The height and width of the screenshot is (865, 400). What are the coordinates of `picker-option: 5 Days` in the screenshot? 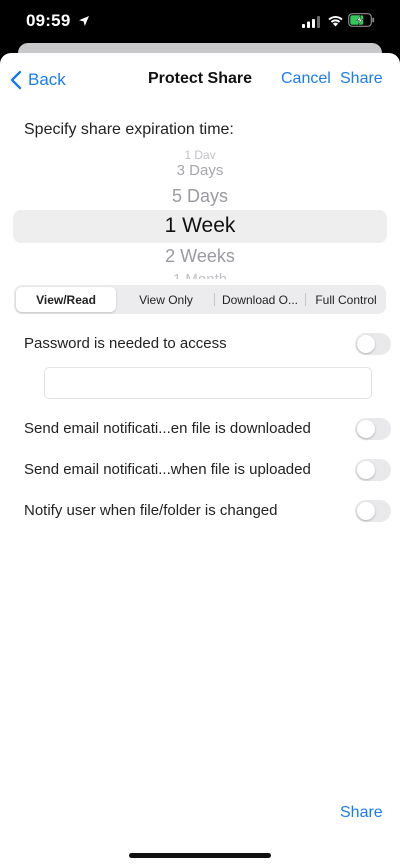 It's located at (200, 196).